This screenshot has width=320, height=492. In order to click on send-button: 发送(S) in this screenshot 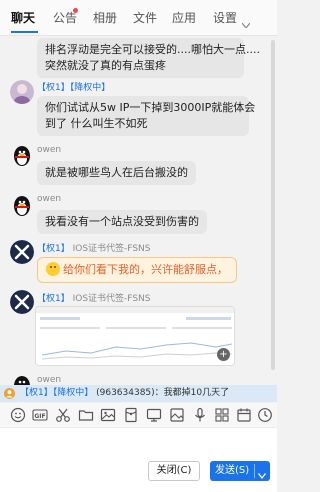, I will do `click(240, 471)`.